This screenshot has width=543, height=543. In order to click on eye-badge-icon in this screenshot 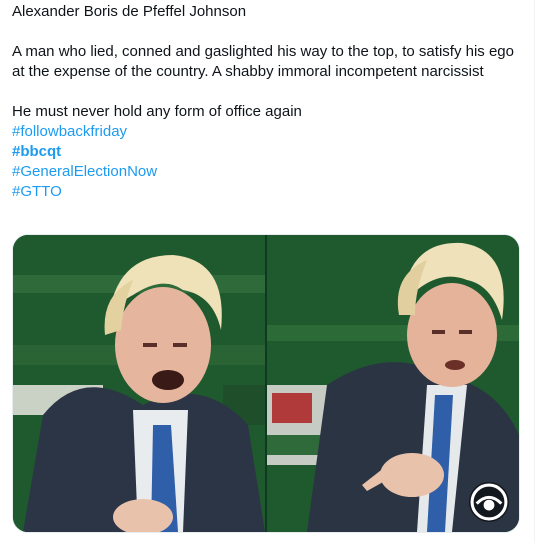, I will do `click(489, 502)`.